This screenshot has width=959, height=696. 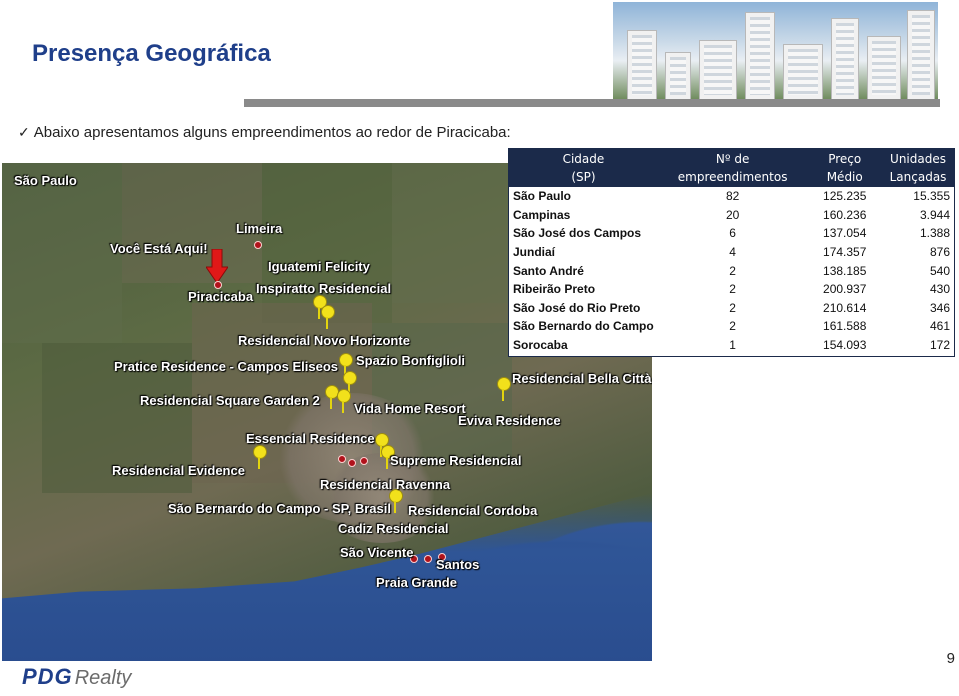 What do you see at coordinates (458, 564) in the screenshot?
I see `map-label: Santos` at bounding box center [458, 564].